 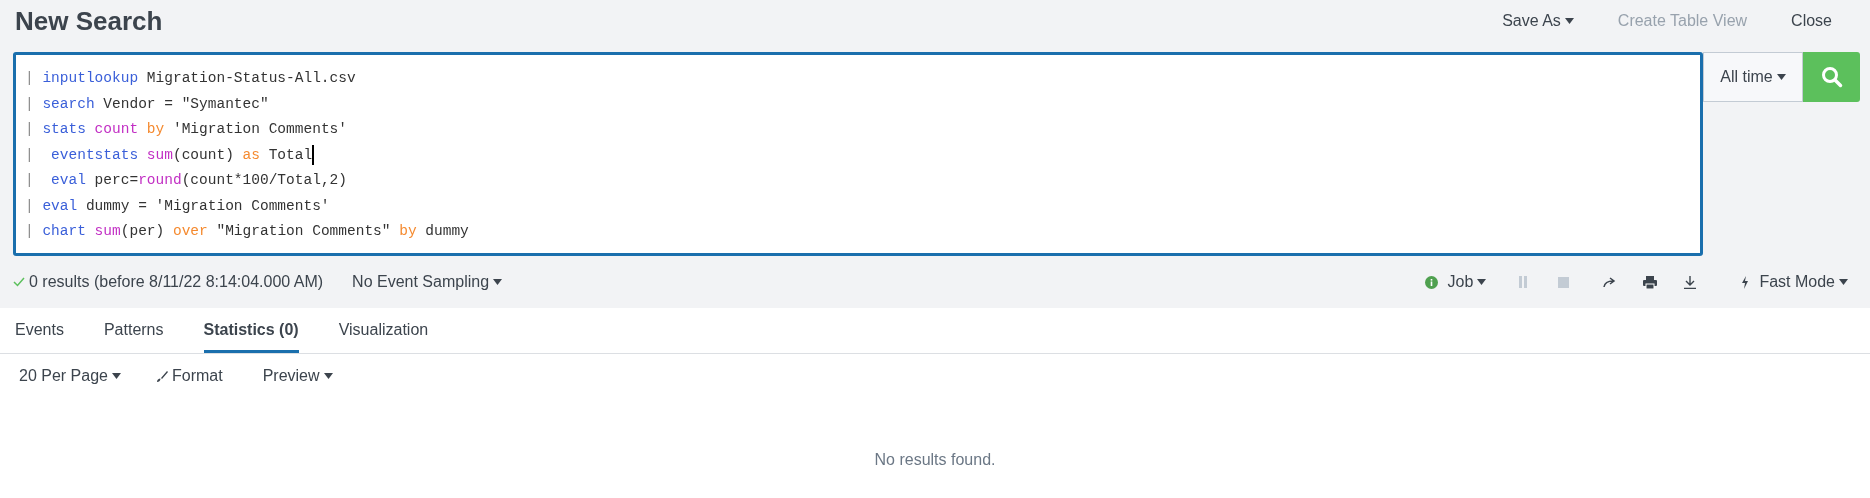 What do you see at coordinates (1650, 282) in the screenshot?
I see `print-icon` at bounding box center [1650, 282].